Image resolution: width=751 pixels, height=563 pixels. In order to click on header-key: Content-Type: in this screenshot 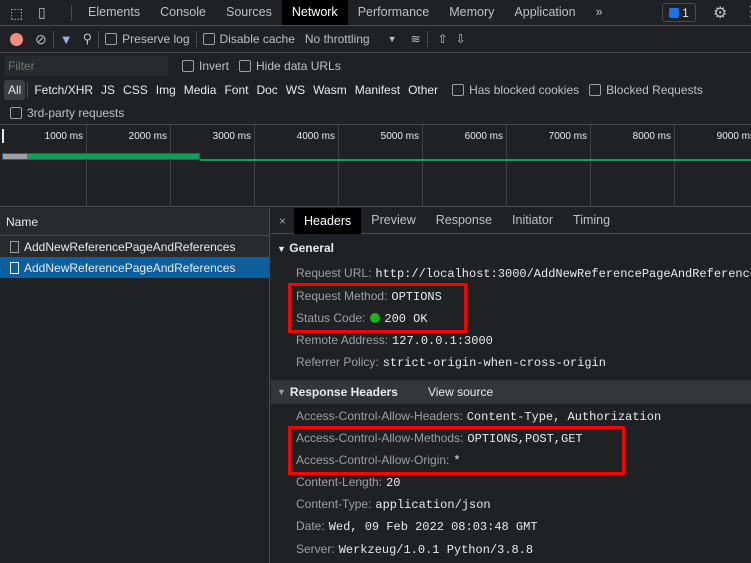, I will do `click(334, 504)`.